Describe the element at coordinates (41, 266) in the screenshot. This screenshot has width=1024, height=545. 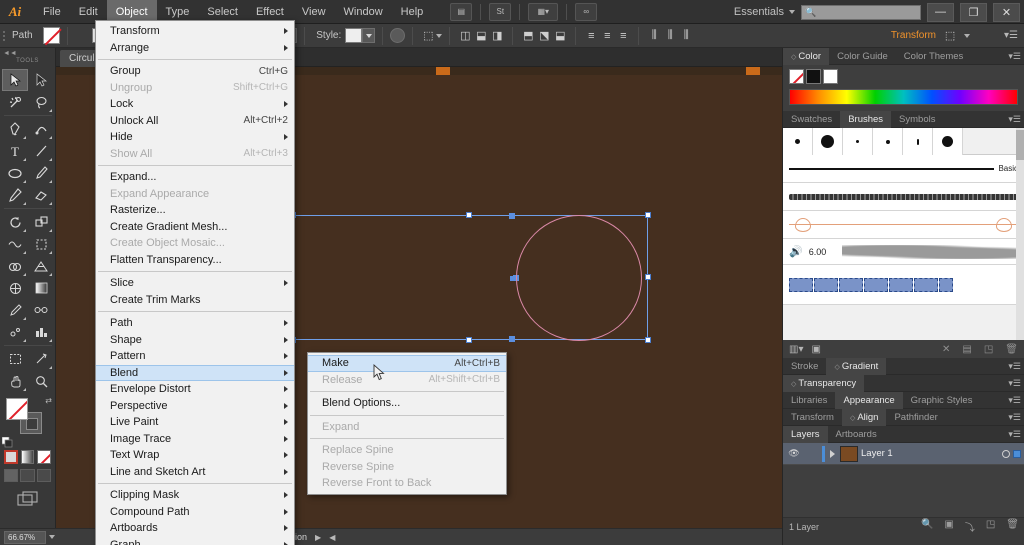
I see `perspective-grid-tool` at that location.